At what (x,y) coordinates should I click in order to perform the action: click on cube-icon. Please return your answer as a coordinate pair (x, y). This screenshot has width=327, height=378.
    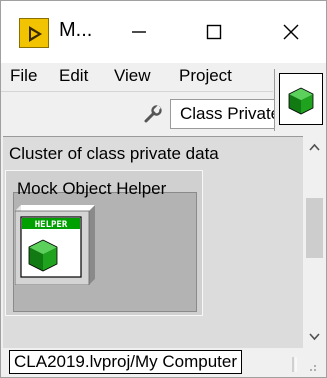
    Looking at the image, I should click on (301, 101).